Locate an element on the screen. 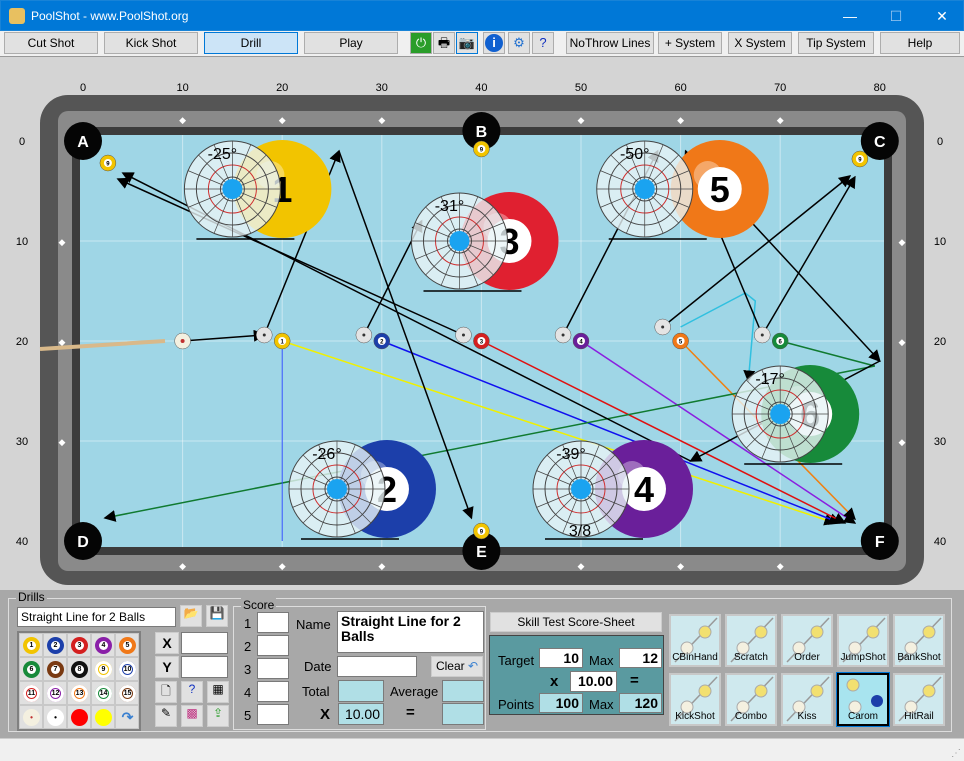  ball-15-button: 15 is located at coordinates (127, 693).